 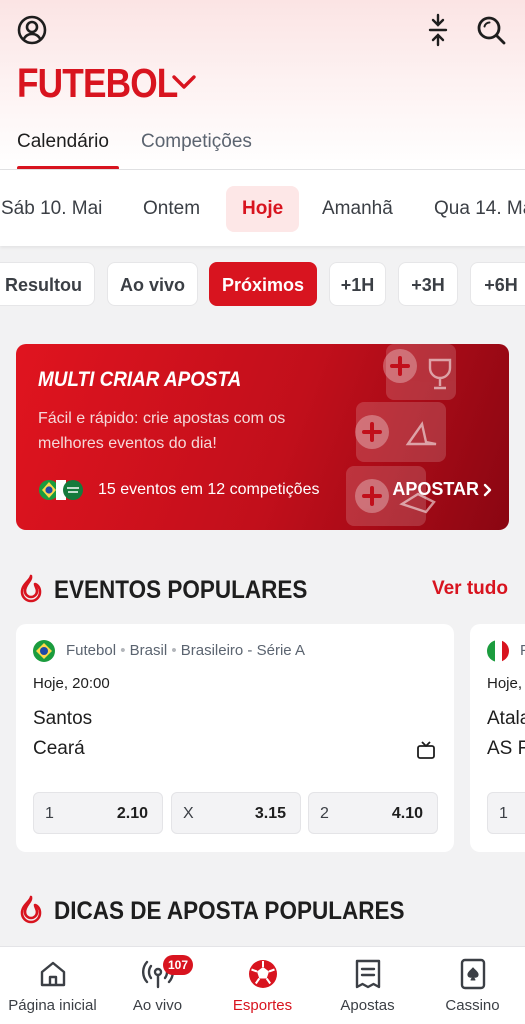 What do you see at coordinates (324, 813) in the screenshot?
I see `odd-label: 2` at bounding box center [324, 813].